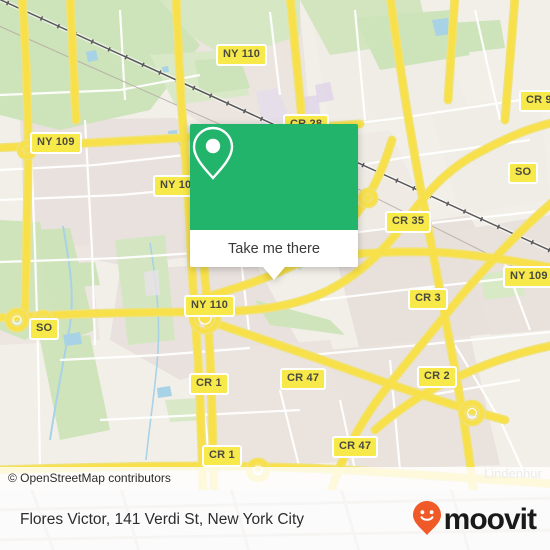 The image size is (550, 550). Describe the element at coordinates (274, 177) in the screenshot. I see `popup-header` at that location.